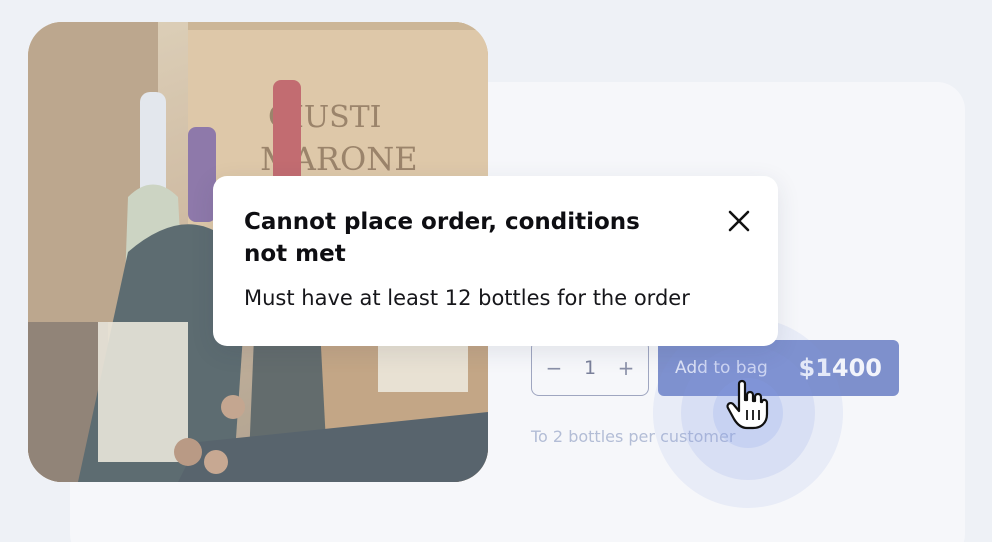 The height and width of the screenshot is (542, 992). Describe the element at coordinates (442, 238) in the screenshot. I see `toast-title: Cannot place order, conditions not met` at that location.